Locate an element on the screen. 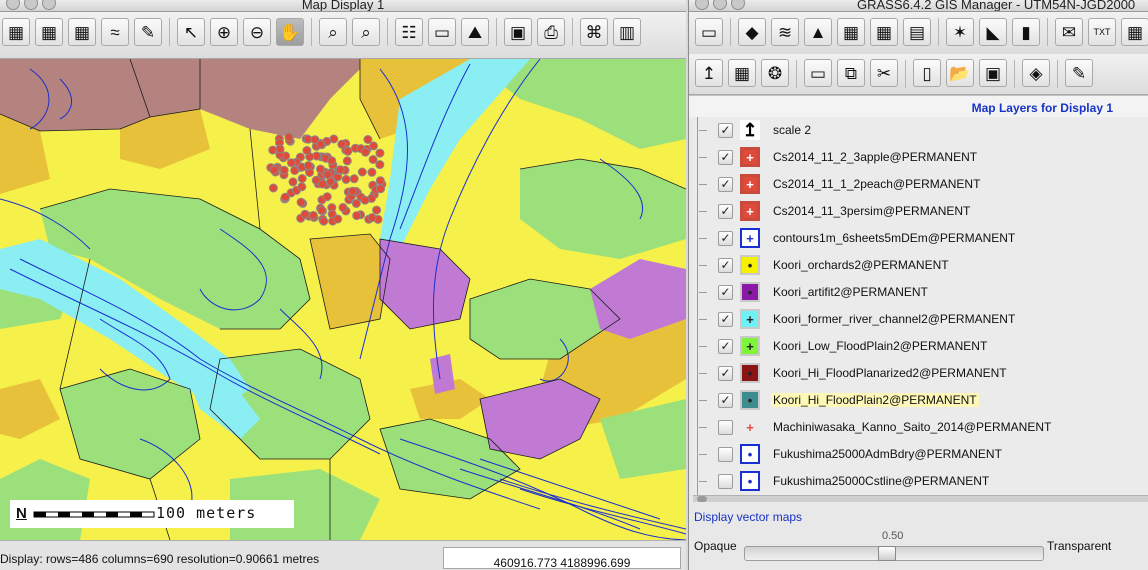 The width and height of the screenshot is (1148, 570). digitize-button: ✎ is located at coordinates (1079, 73).